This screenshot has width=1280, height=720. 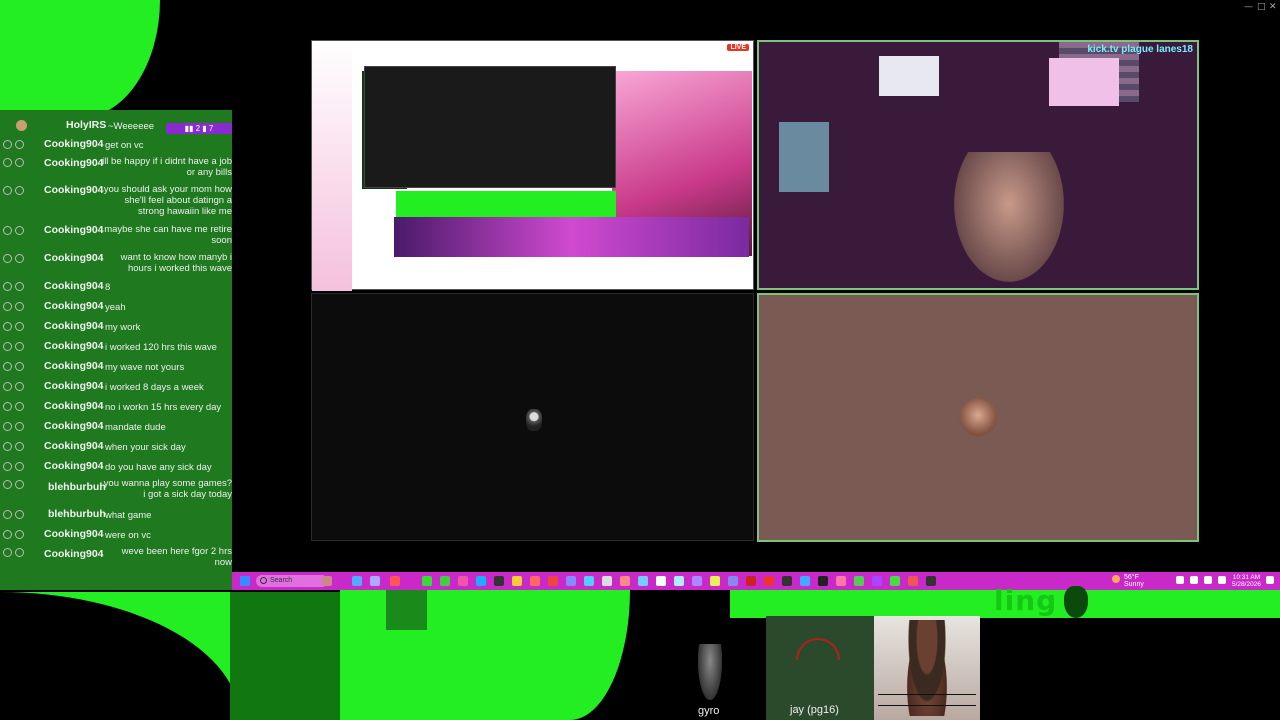 What do you see at coordinates (1248, 7) in the screenshot?
I see `minimize-button: —` at bounding box center [1248, 7].